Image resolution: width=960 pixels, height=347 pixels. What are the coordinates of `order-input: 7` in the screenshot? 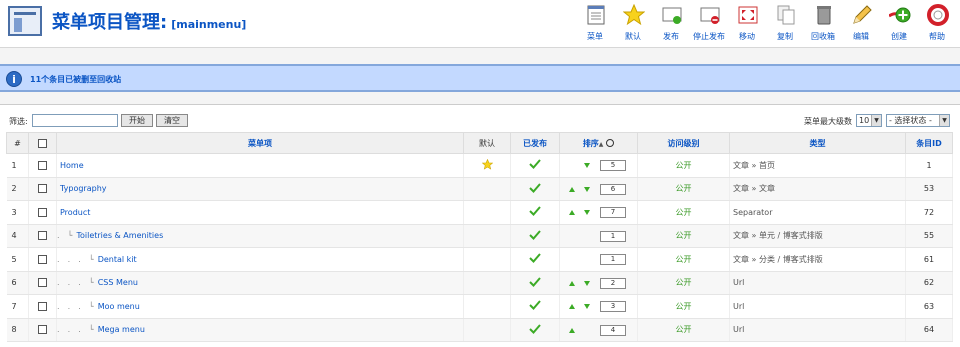 It's located at (613, 212).